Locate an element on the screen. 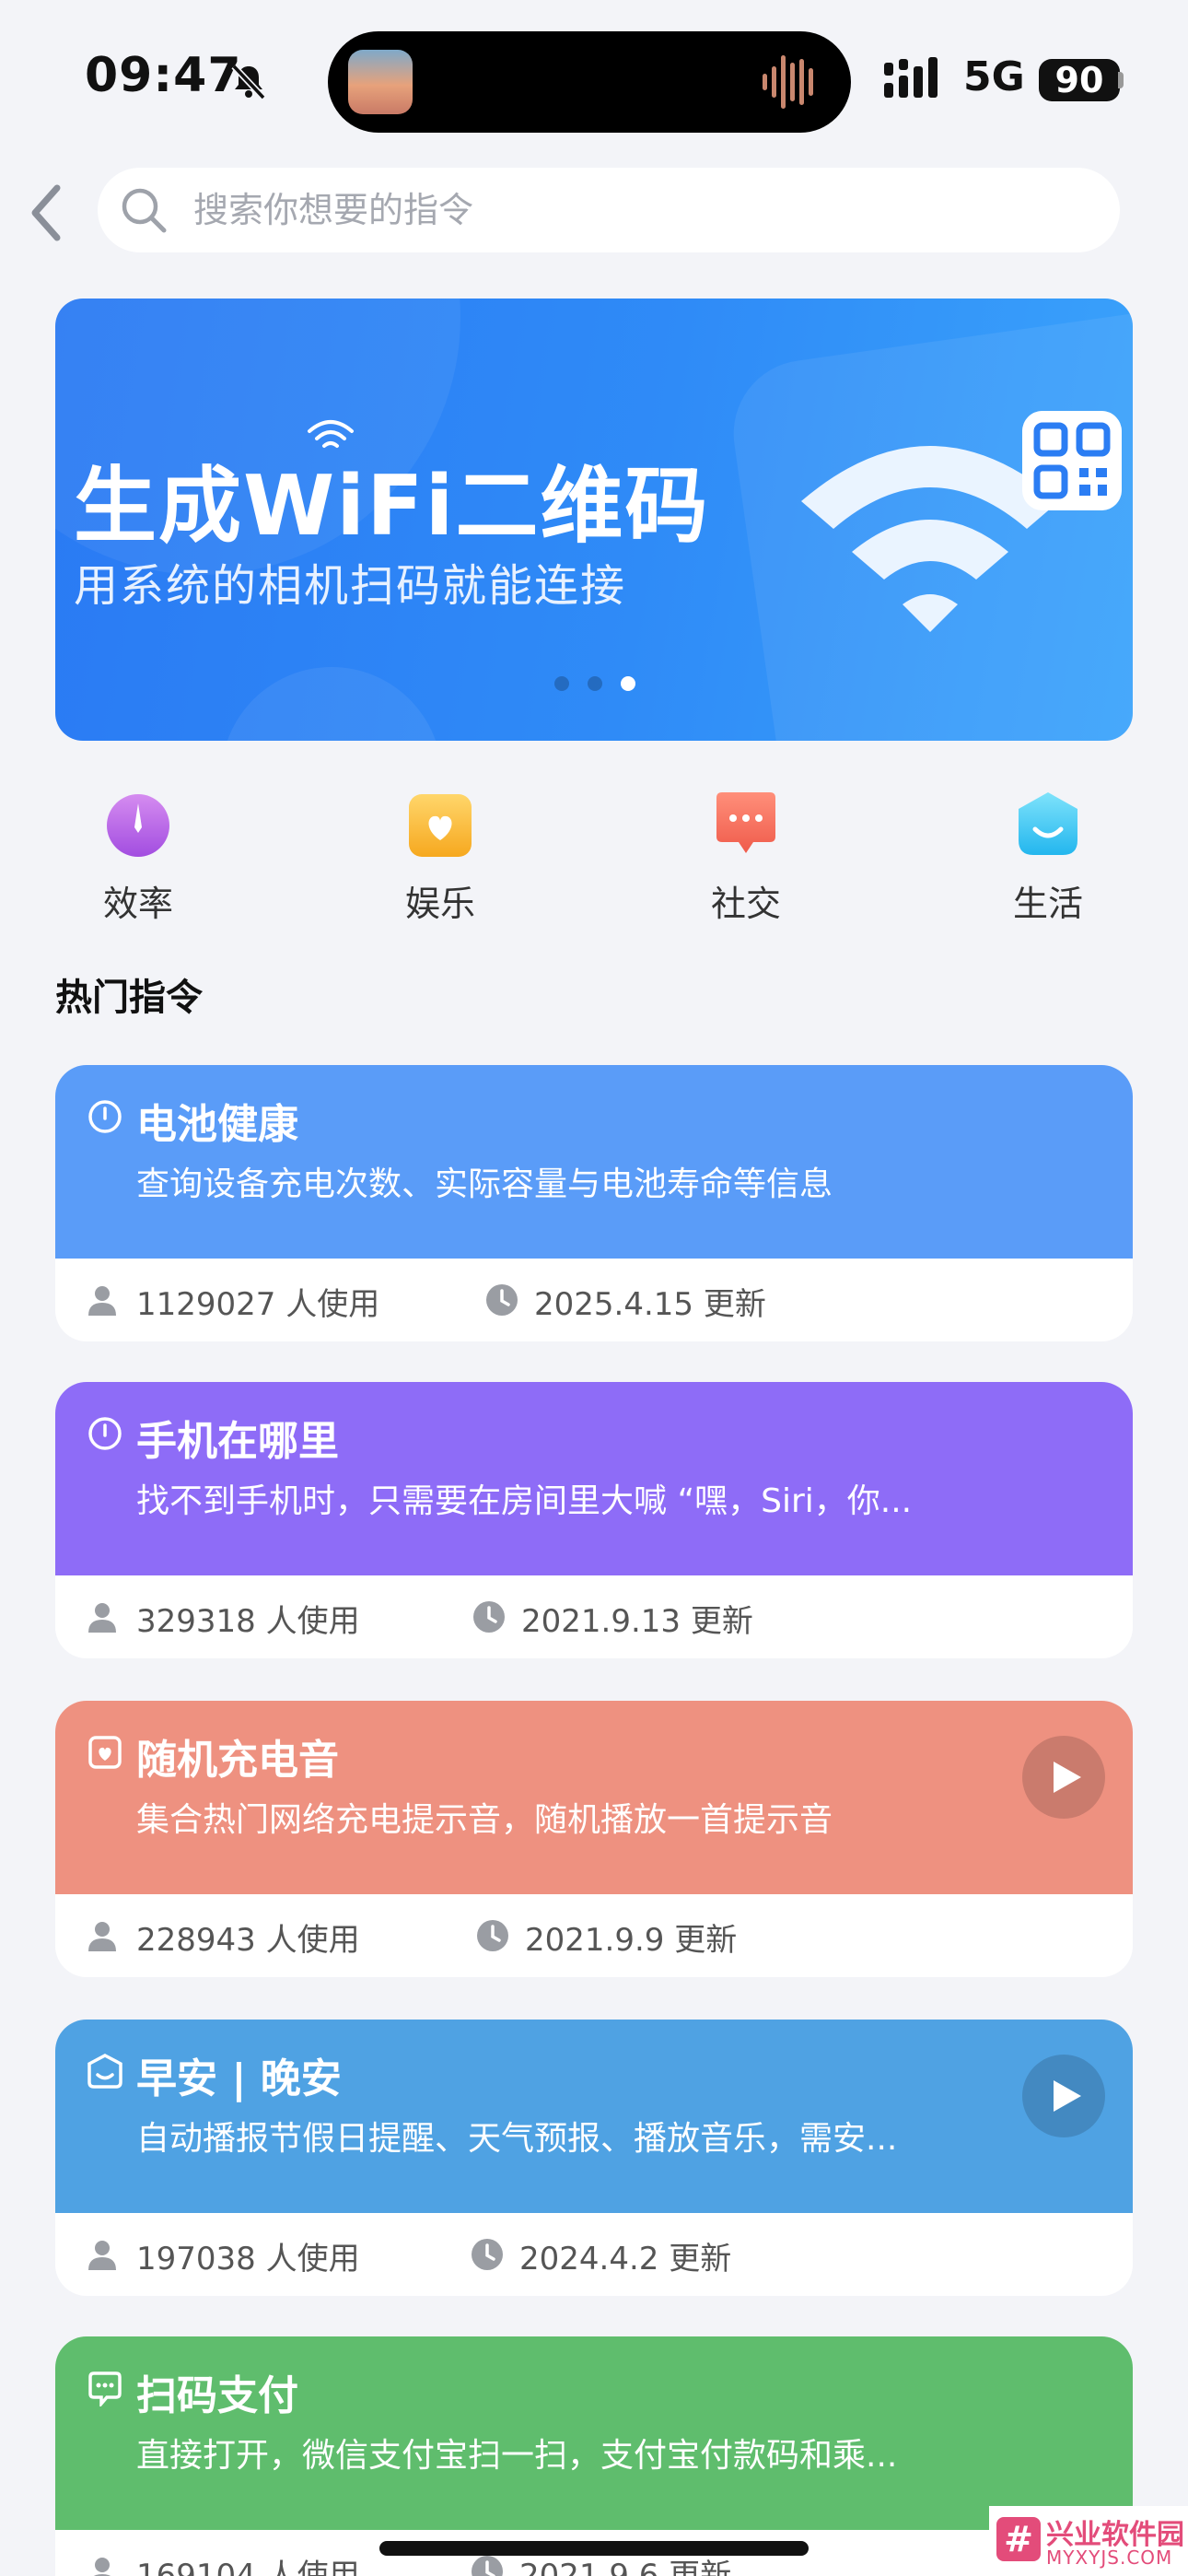 The height and width of the screenshot is (2576, 1188). compass-icon is located at coordinates (138, 825).